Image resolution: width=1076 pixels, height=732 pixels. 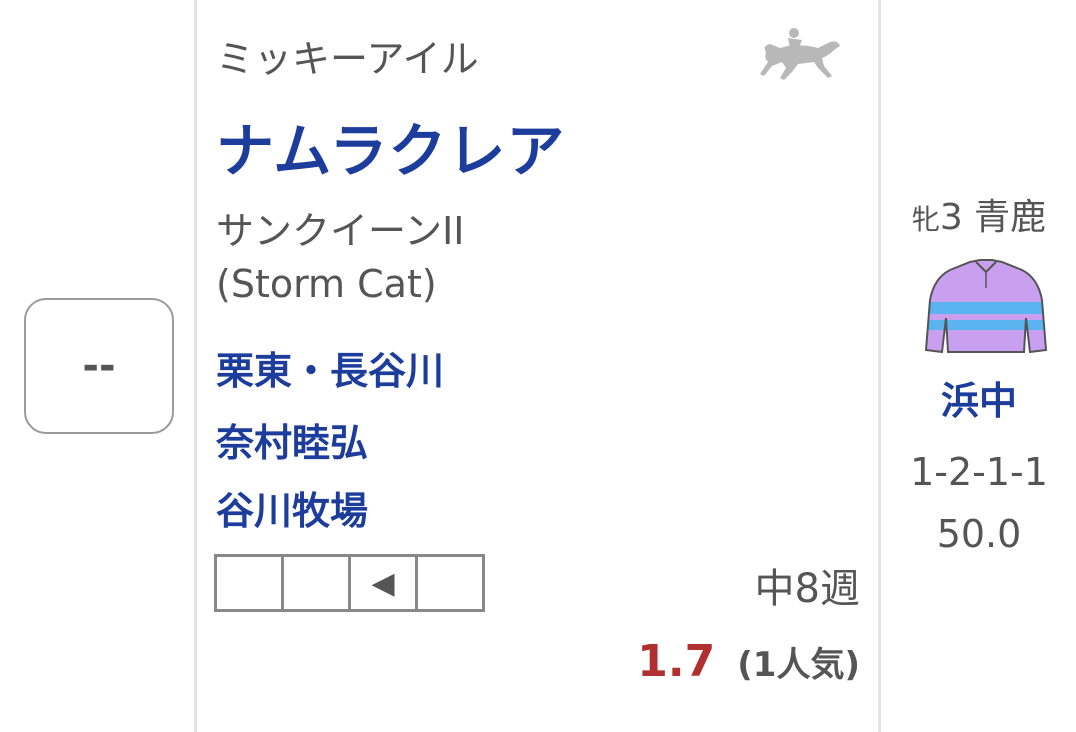 I want to click on mark-select-button: --, so click(x=99, y=366).